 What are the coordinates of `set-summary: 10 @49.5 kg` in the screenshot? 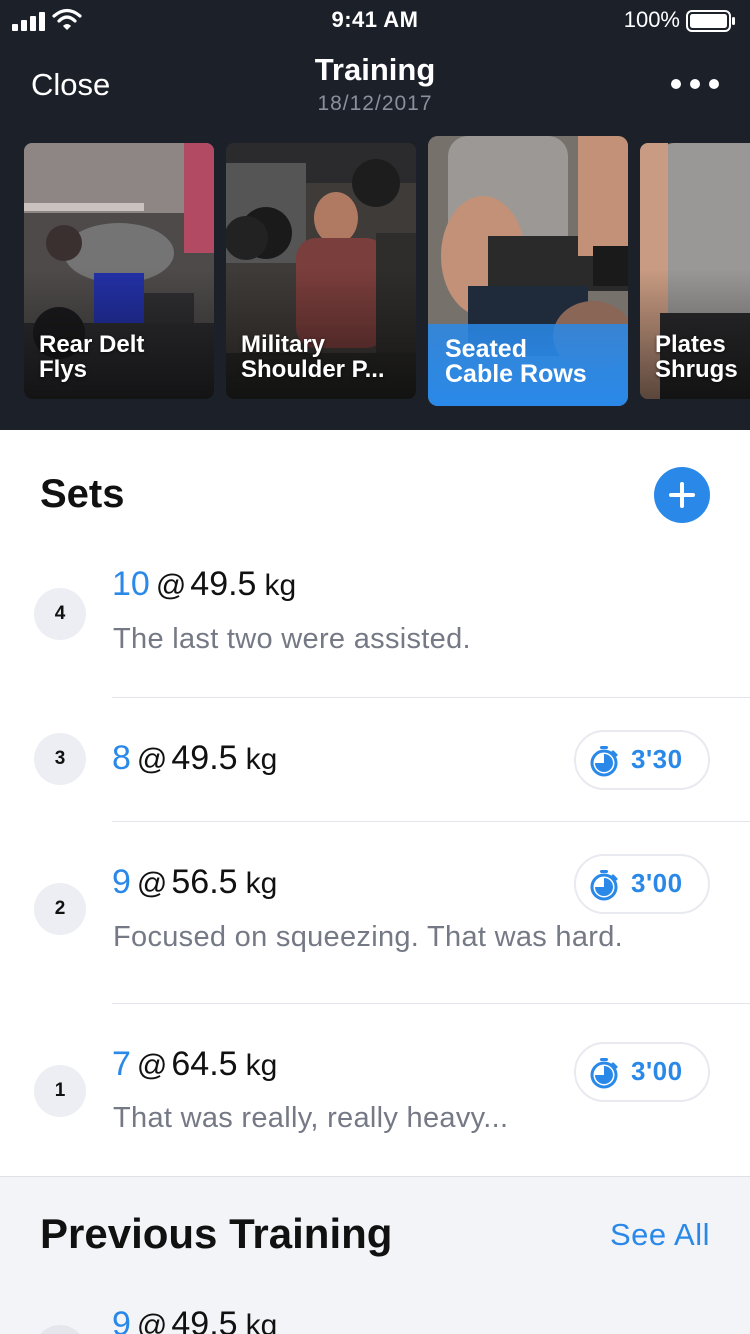 It's located at (204, 584).